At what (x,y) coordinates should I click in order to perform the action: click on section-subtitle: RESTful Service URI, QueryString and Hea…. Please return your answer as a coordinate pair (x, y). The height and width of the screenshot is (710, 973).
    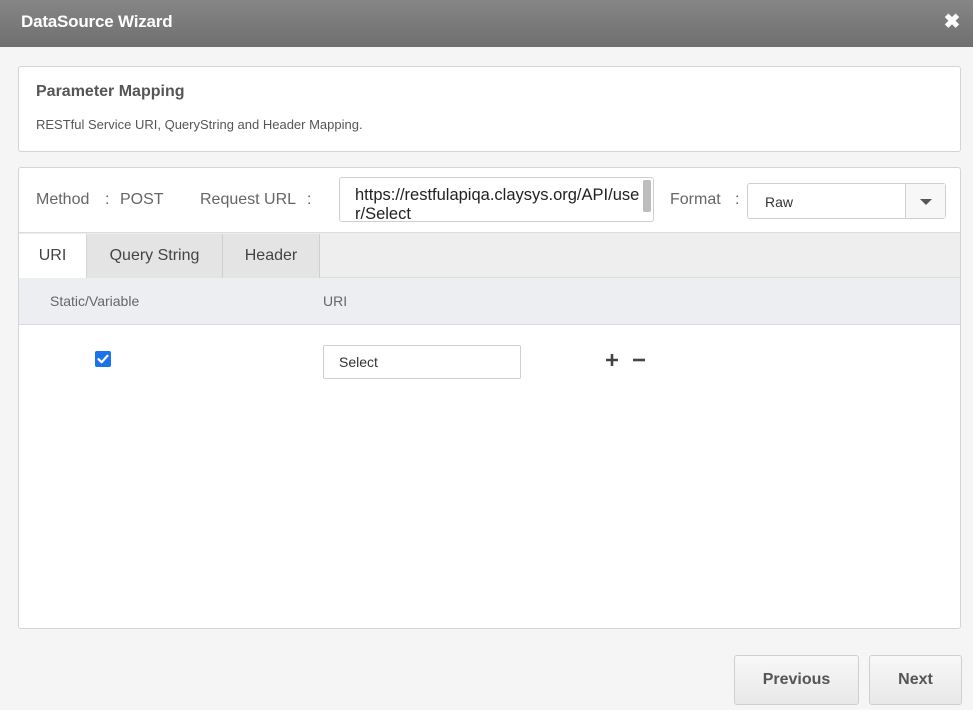
    Looking at the image, I should click on (199, 124).